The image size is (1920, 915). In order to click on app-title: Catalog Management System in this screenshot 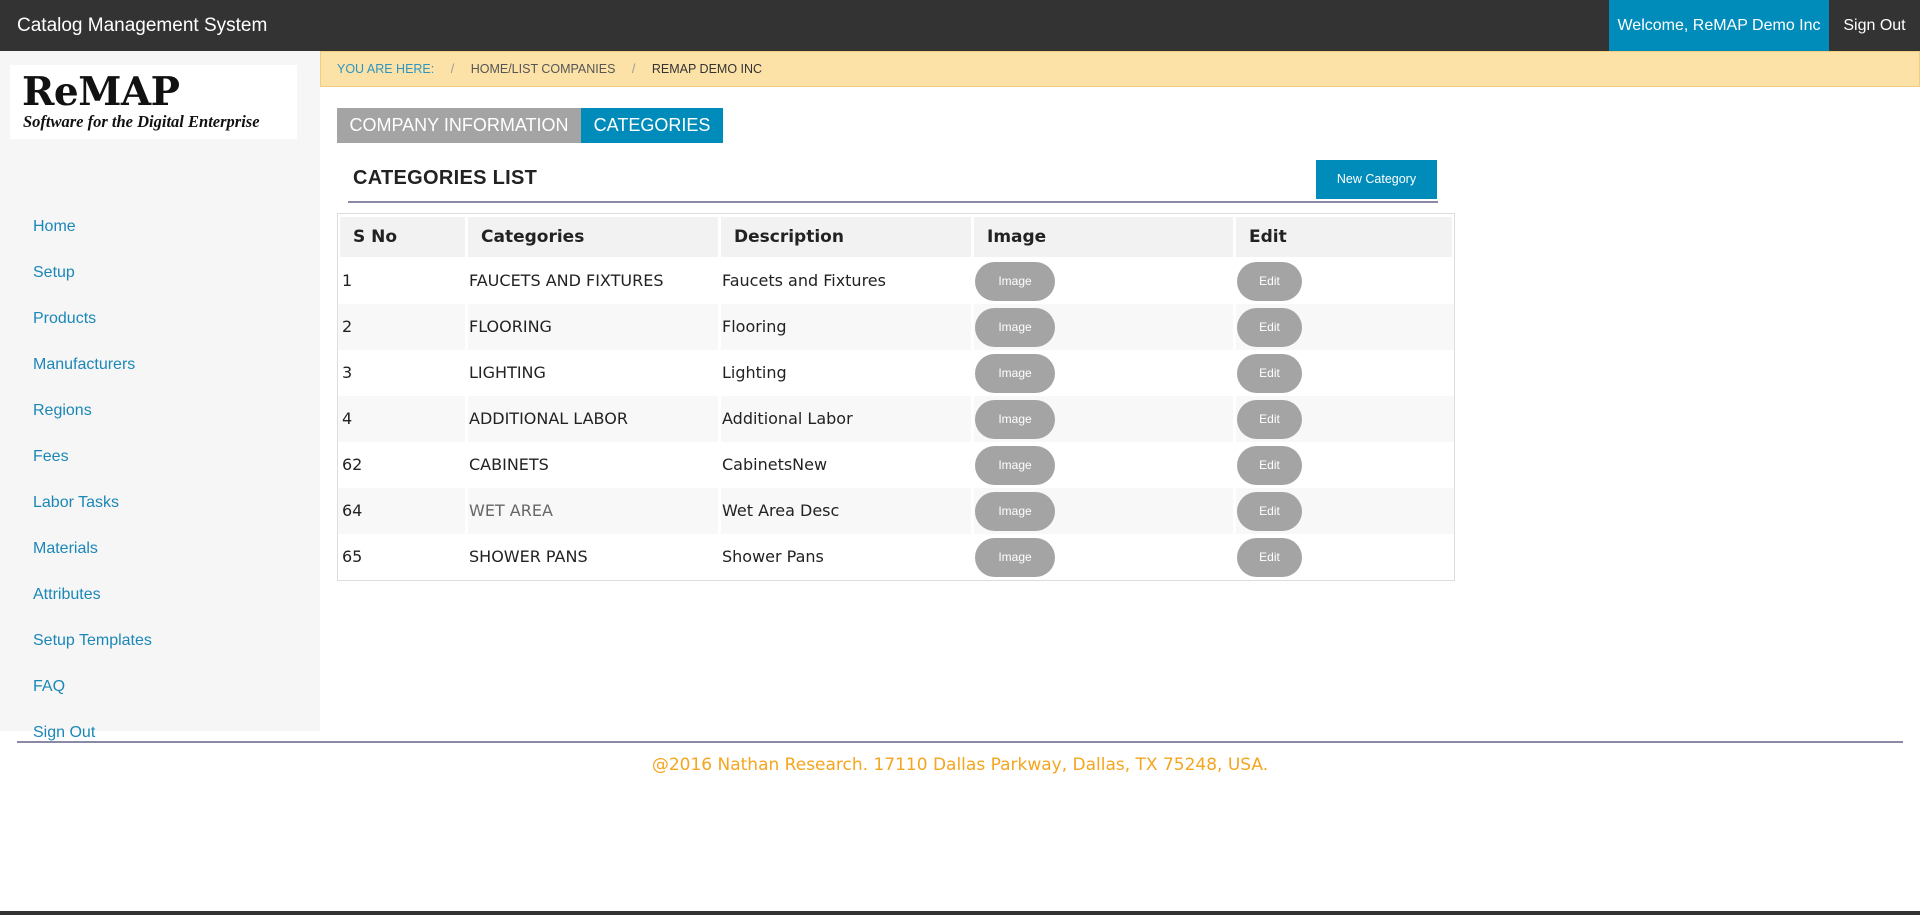, I will do `click(142, 25)`.